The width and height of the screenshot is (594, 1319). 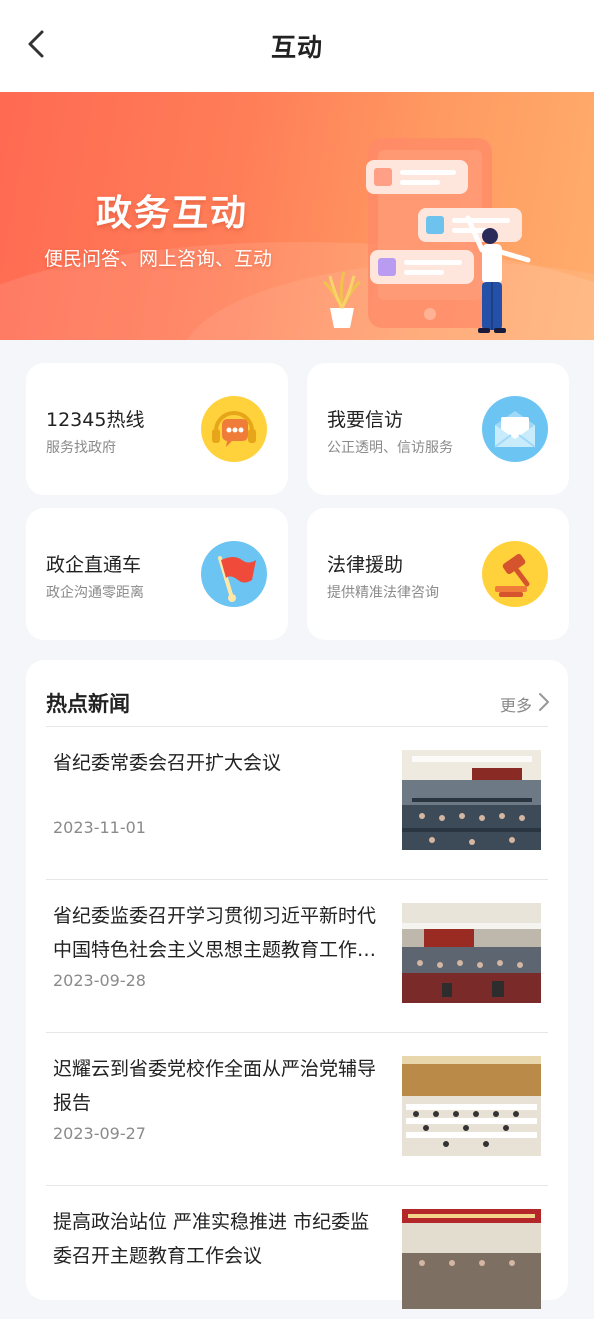 What do you see at coordinates (157, 429) in the screenshot?
I see `service-card-hotline: 12345热线 服务找政府` at bounding box center [157, 429].